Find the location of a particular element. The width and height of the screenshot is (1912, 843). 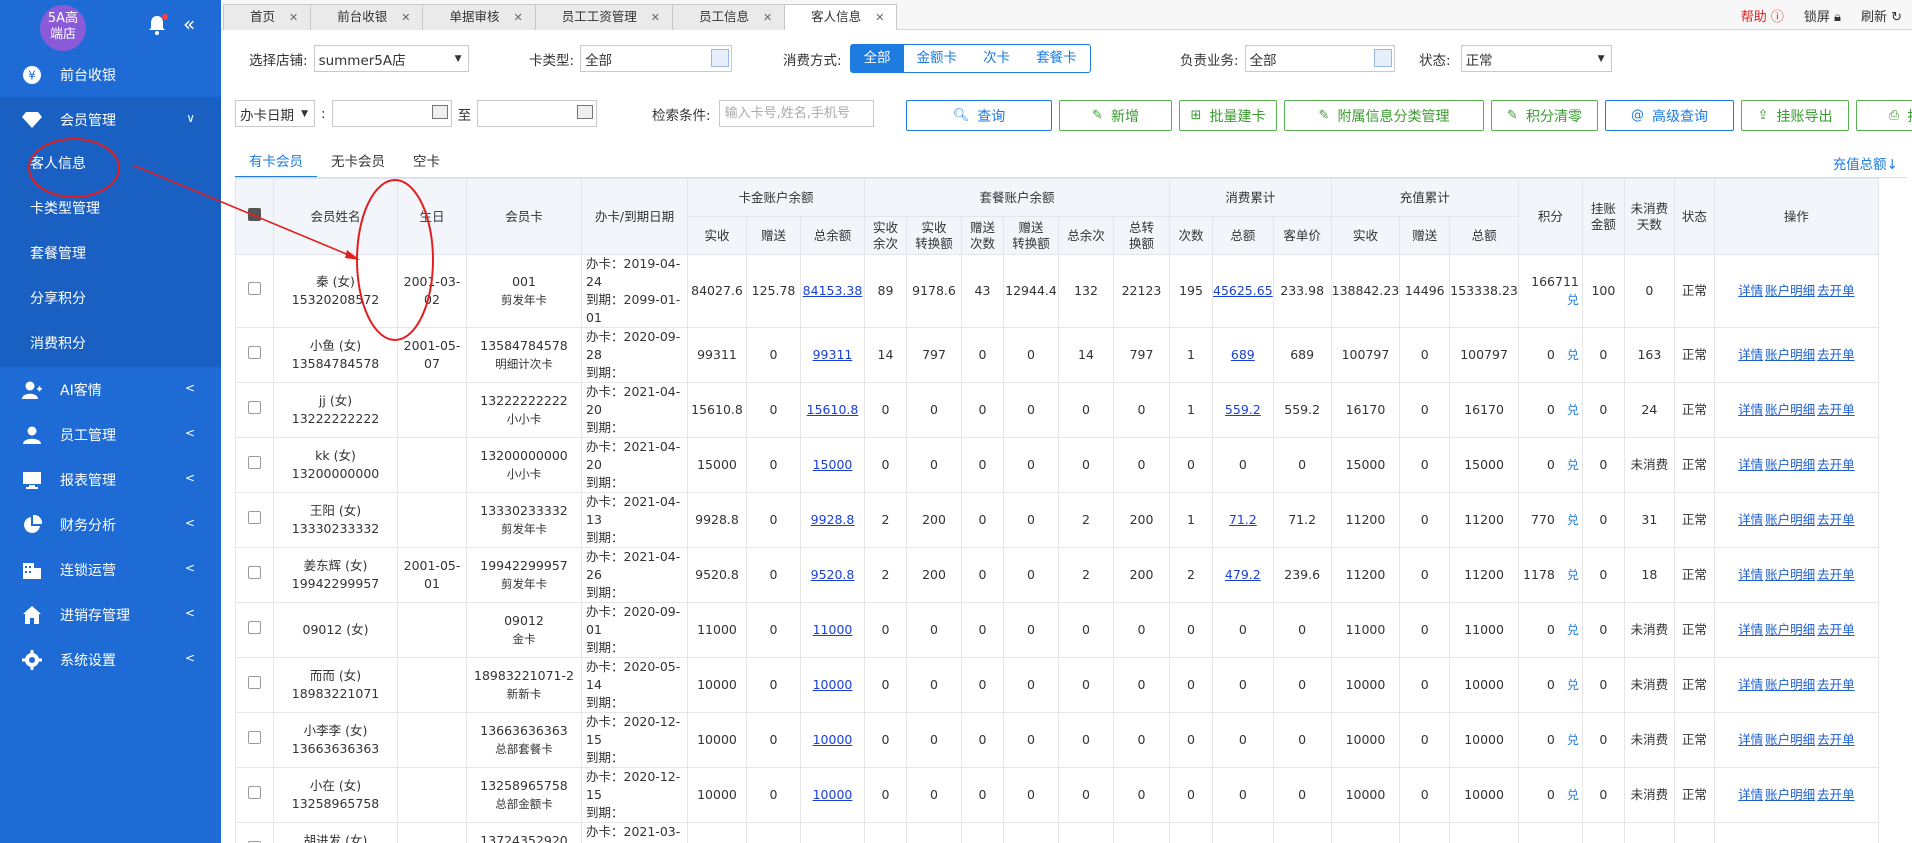

cb_total-value: 84153.38 is located at coordinates (833, 290).